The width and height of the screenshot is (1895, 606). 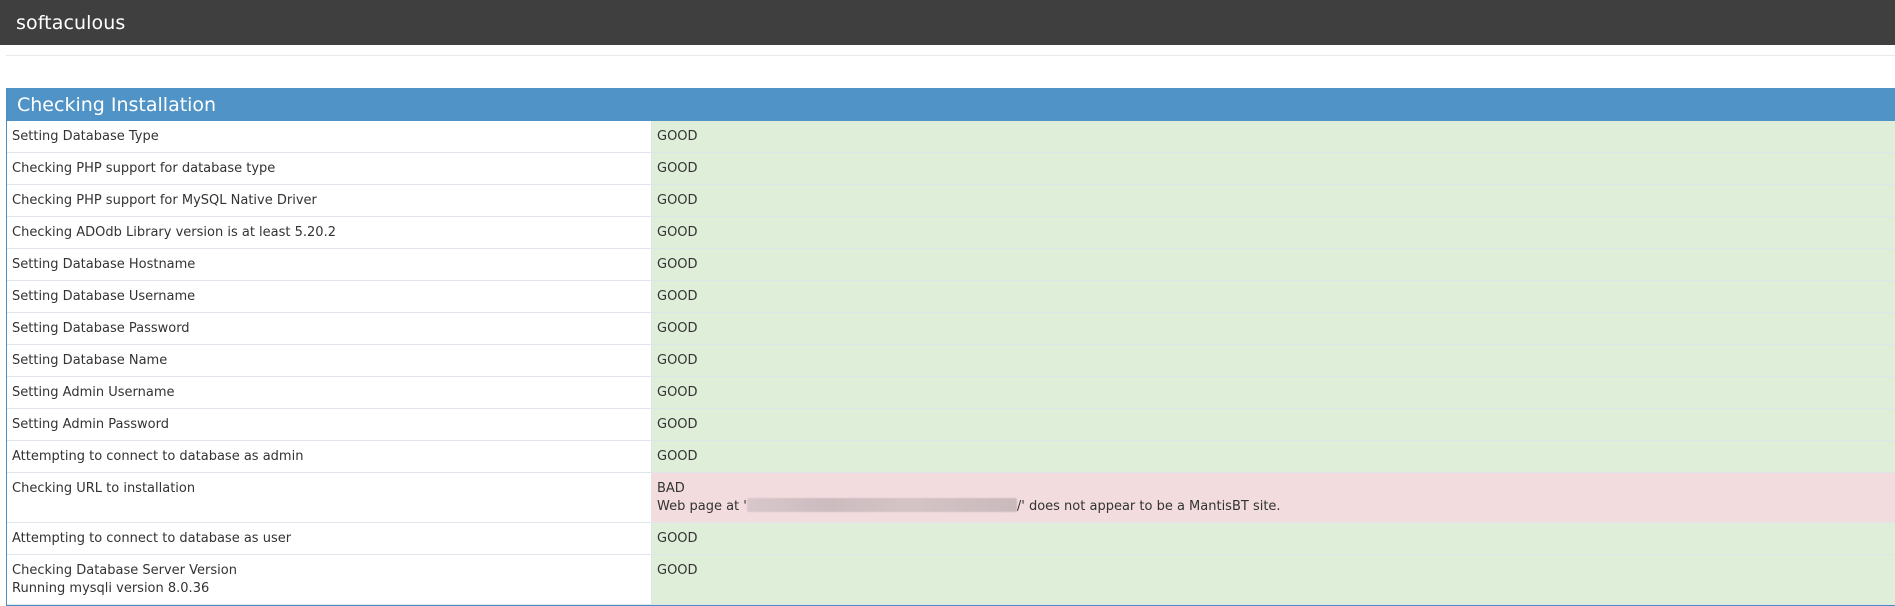 What do you see at coordinates (329, 297) in the screenshot?
I see `check-label: Setting Database Username` at bounding box center [329, 297].